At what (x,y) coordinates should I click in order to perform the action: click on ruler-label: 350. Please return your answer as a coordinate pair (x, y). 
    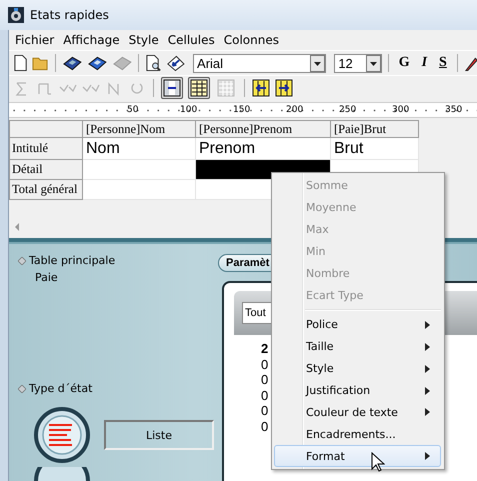
    Looking at the image, I should click on (454, 110).